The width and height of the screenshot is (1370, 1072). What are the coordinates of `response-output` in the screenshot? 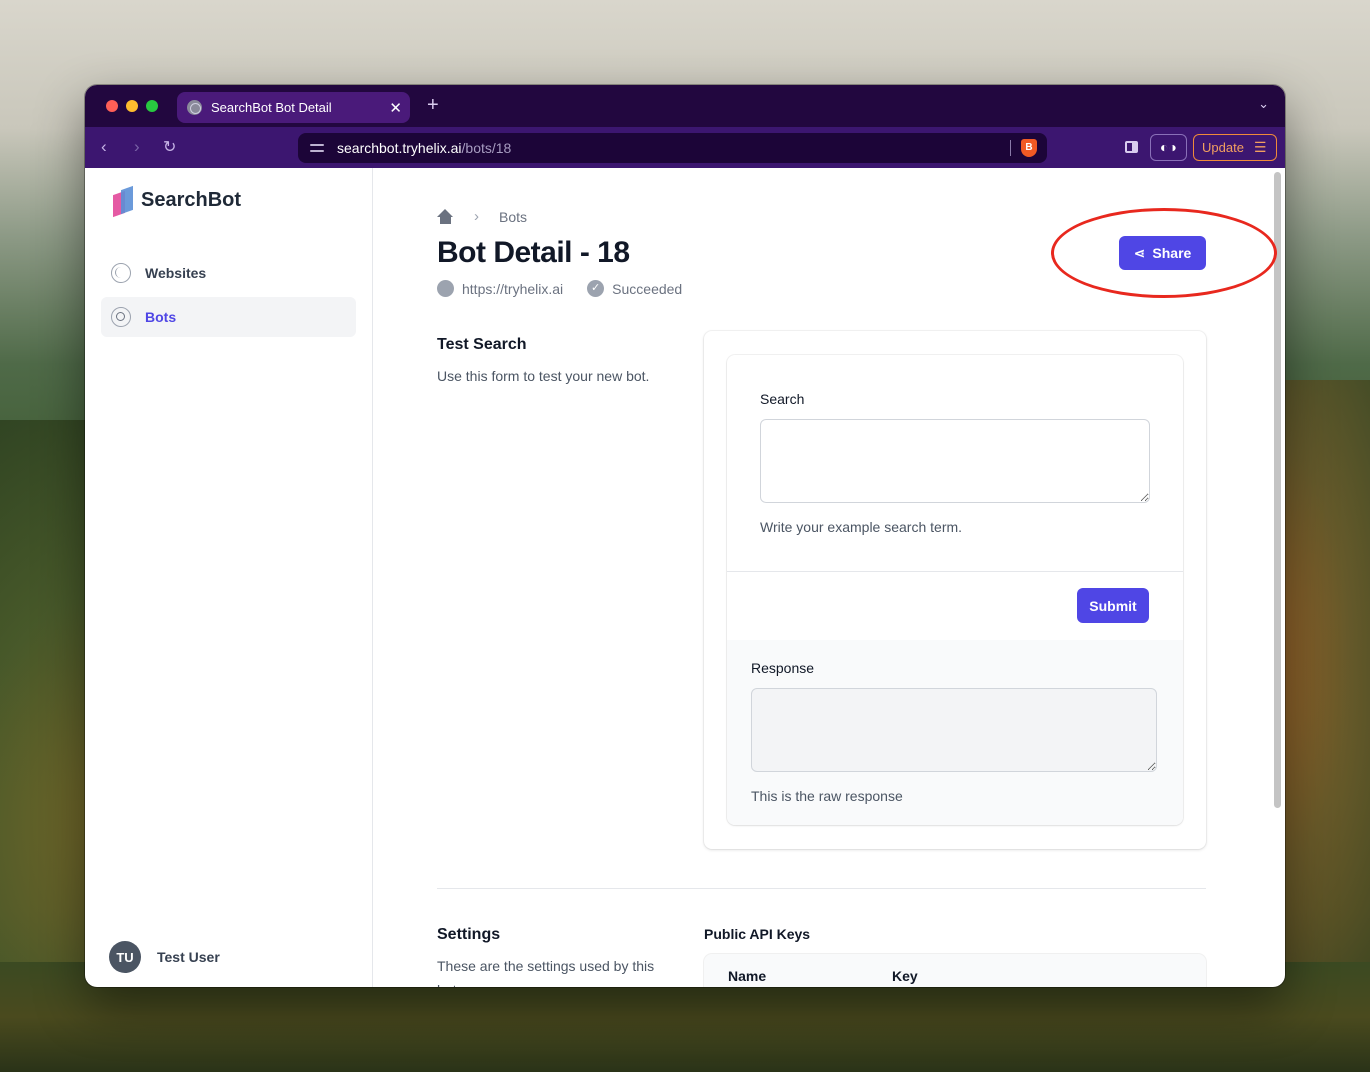 It's located at (954, 730).